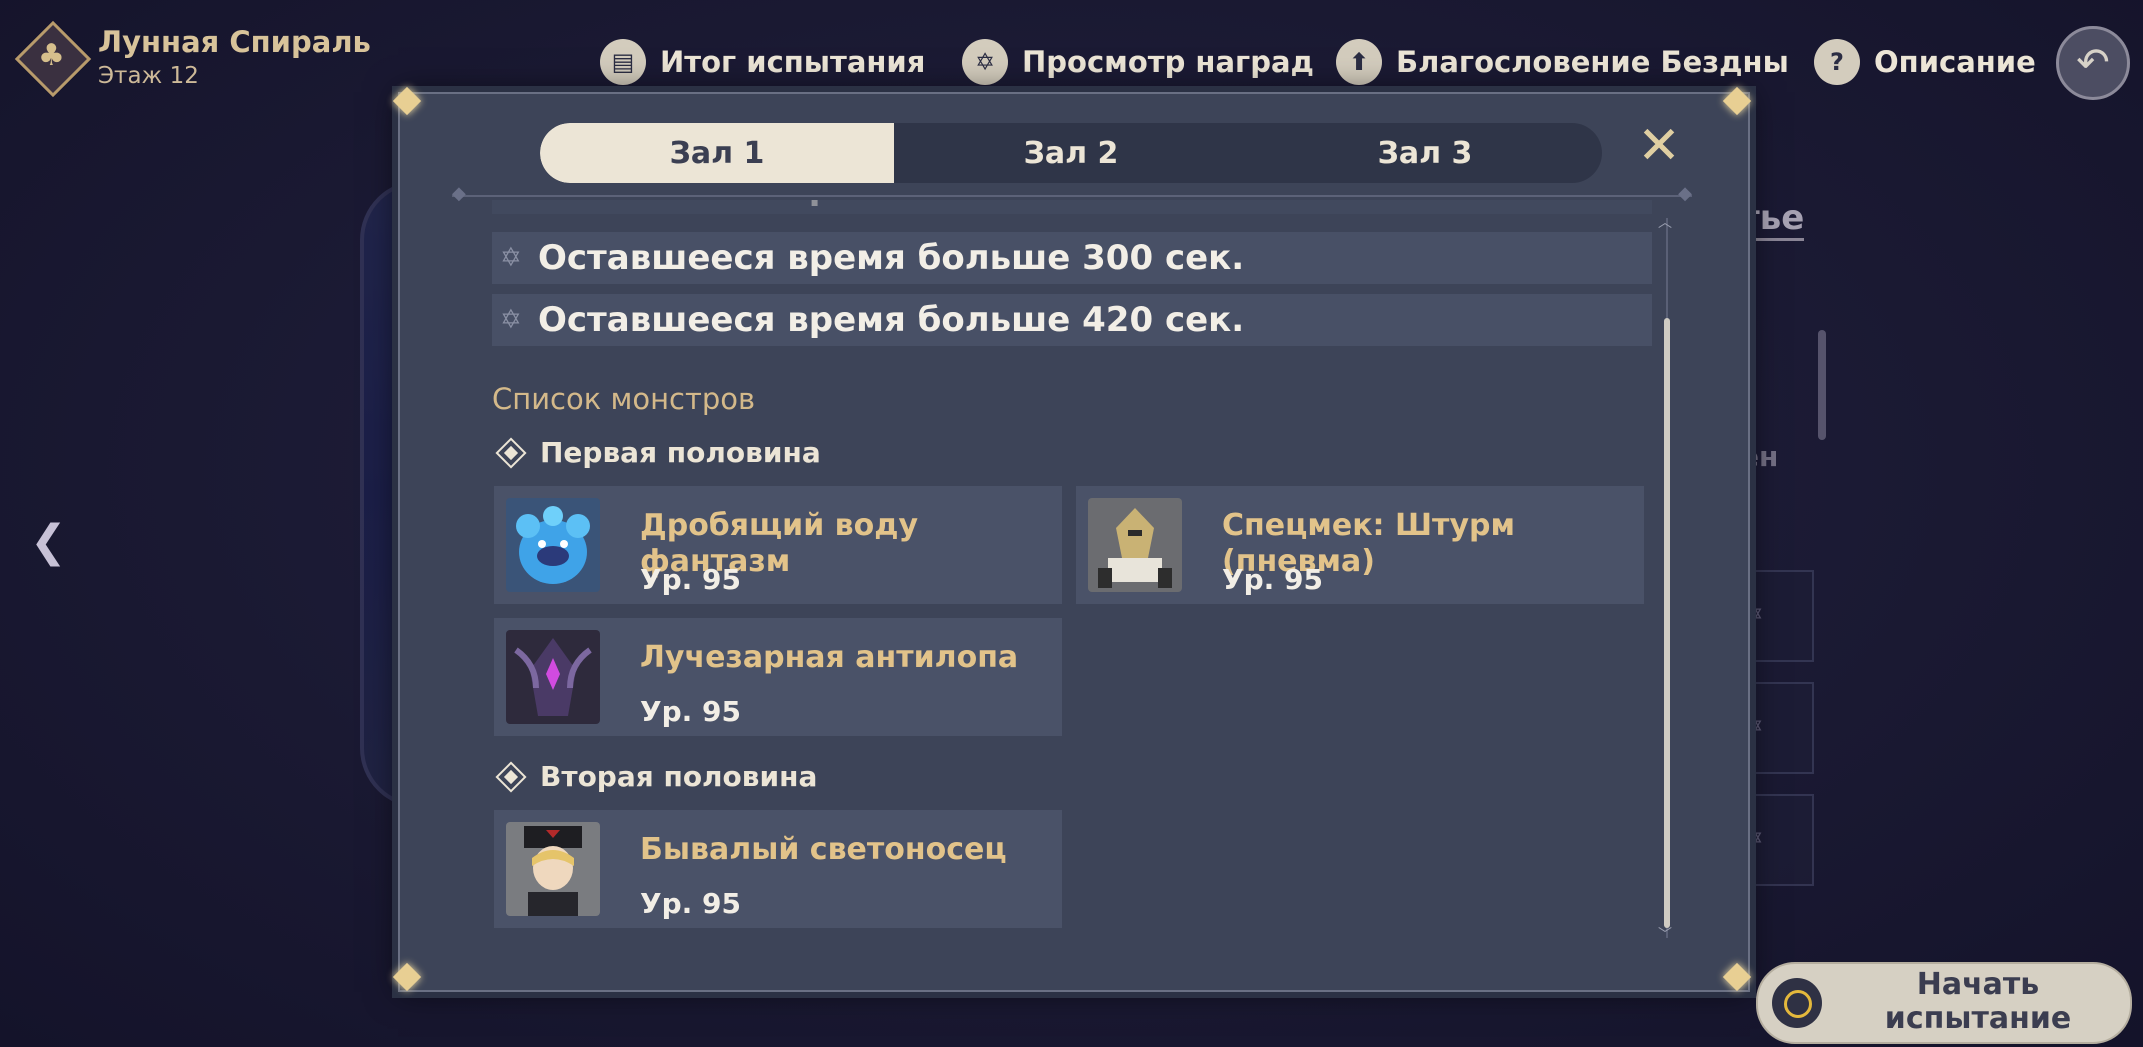 Image resolution: width=2143 pixels, height=1047 pixels. I want to click on condition-row: ✡ Оставшееся время больше 420 сек., so click(1072, 320).